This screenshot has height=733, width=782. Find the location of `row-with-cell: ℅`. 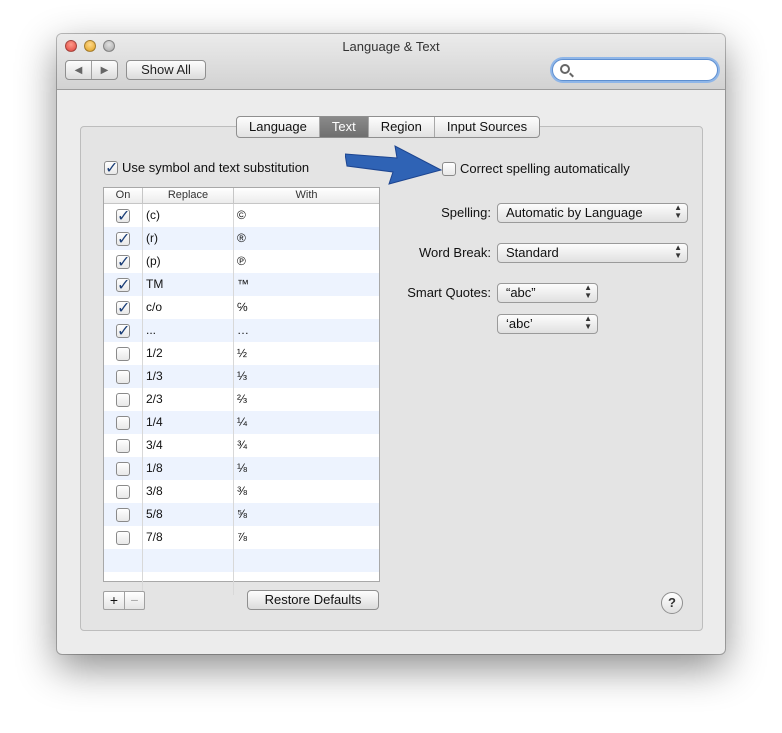

row-with-cell: ℅ is located at coordinates (306, 307).